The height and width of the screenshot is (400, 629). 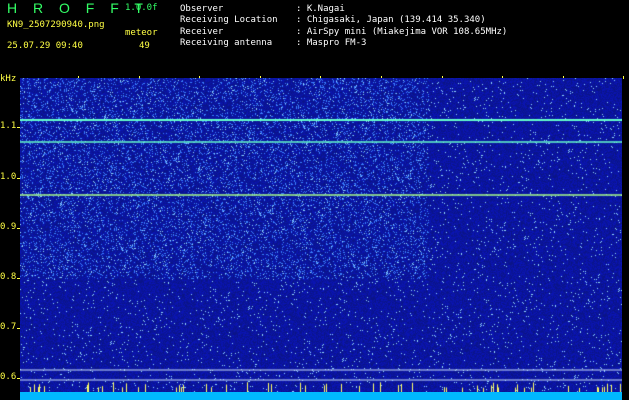 What do you see at coordinates (141, 33) in the screenshot?
I see `meteor-label: meteor` at bounding box center [141, 33].